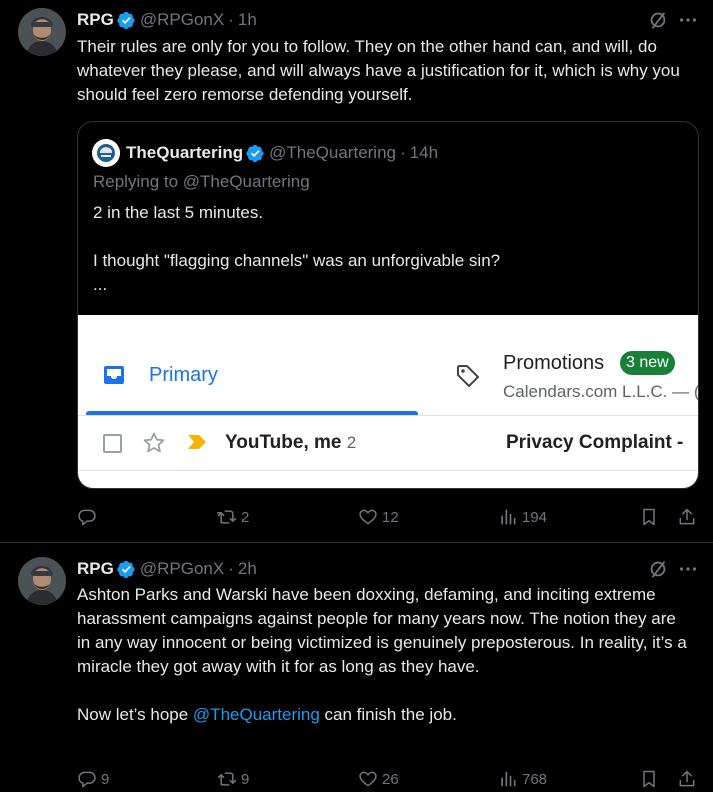  I want to click on tweet-header: RPG @RPGonX · 1h, so click(167, 20).